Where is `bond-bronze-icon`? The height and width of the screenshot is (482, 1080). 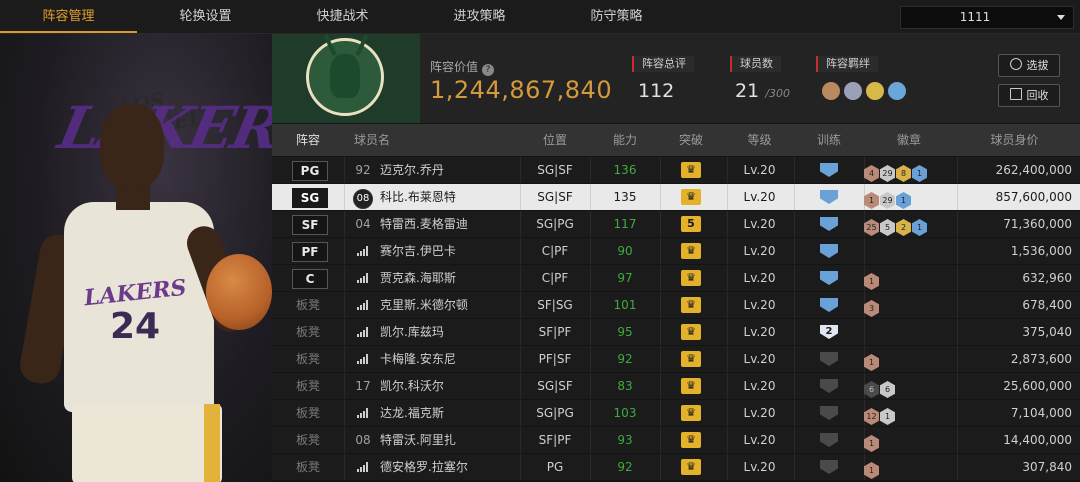
bond-bronze-icon is located at coordinates (831, 91).